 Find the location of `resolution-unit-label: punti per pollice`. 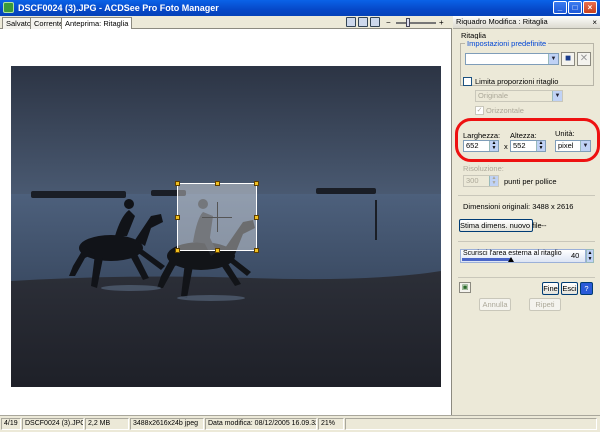

resolution-unit-label: punti per pollice is located at coordinates (530, 181).